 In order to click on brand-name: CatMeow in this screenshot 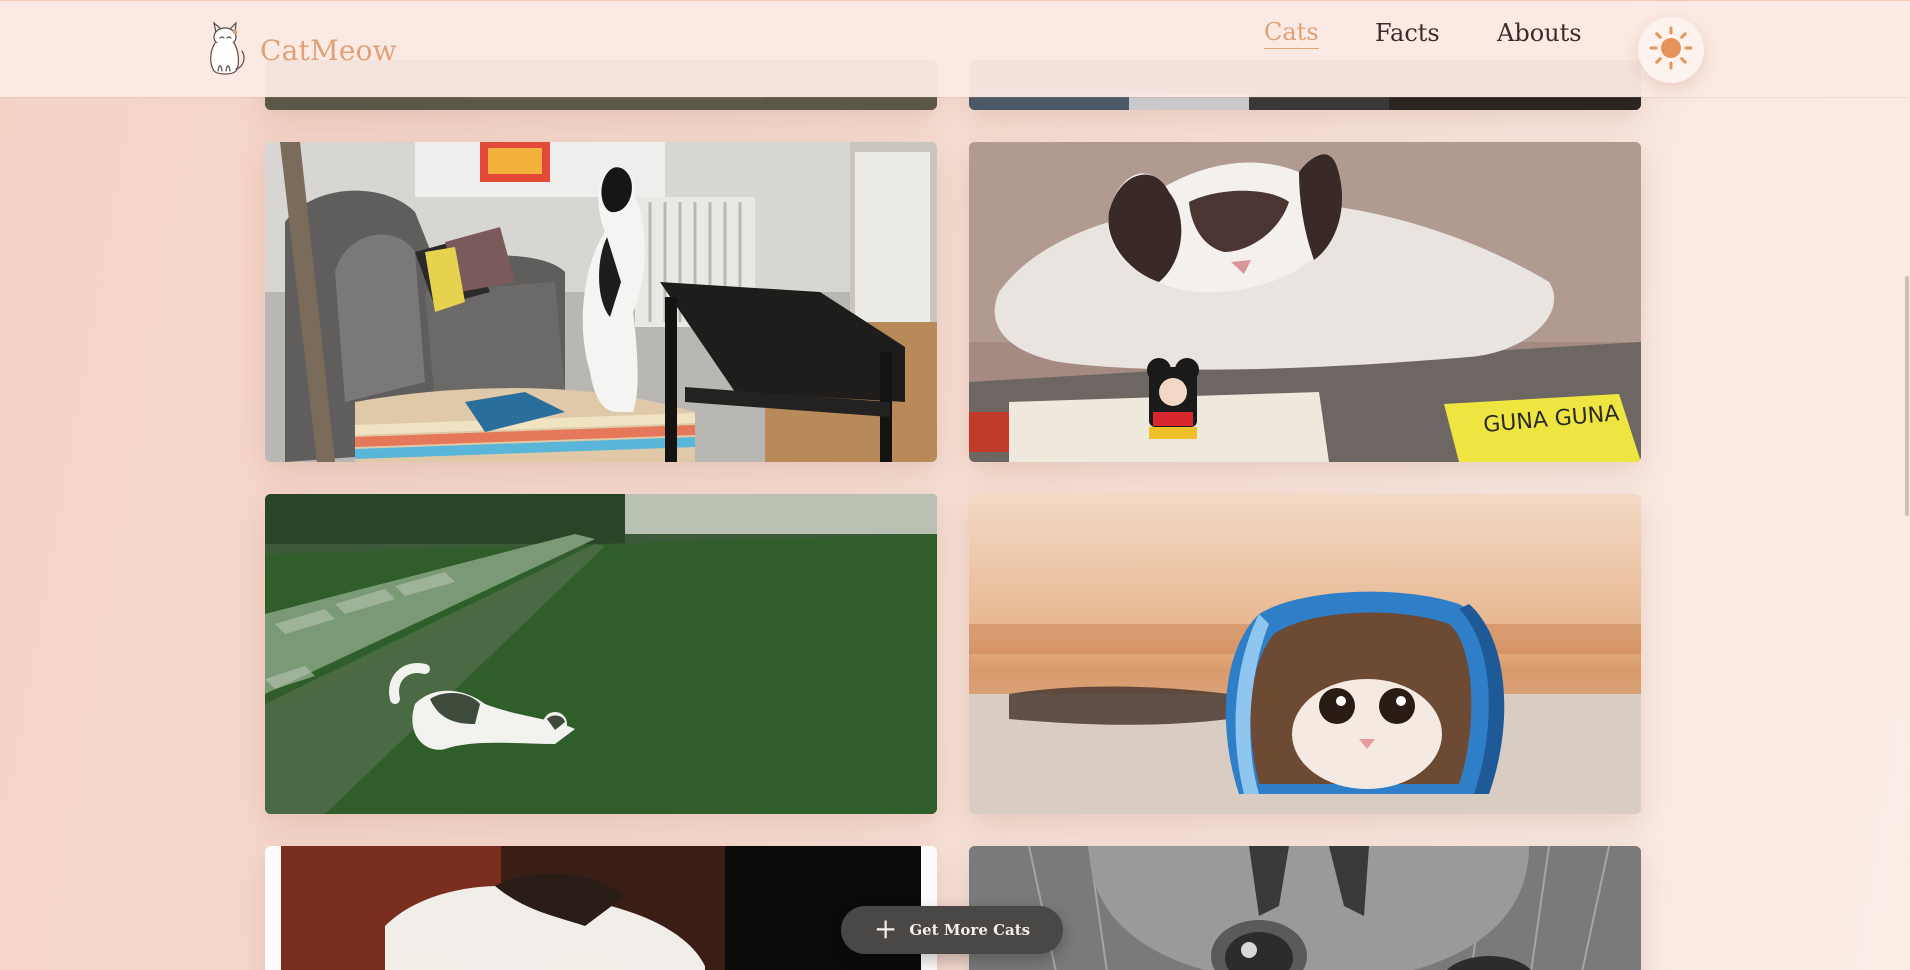, I will do `click(328, 50)`.